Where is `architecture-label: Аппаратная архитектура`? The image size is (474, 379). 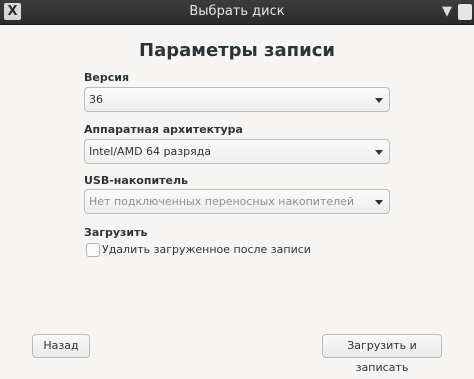 architecture-label: Аппаратная архитектура is located at coordinates (163, 129).